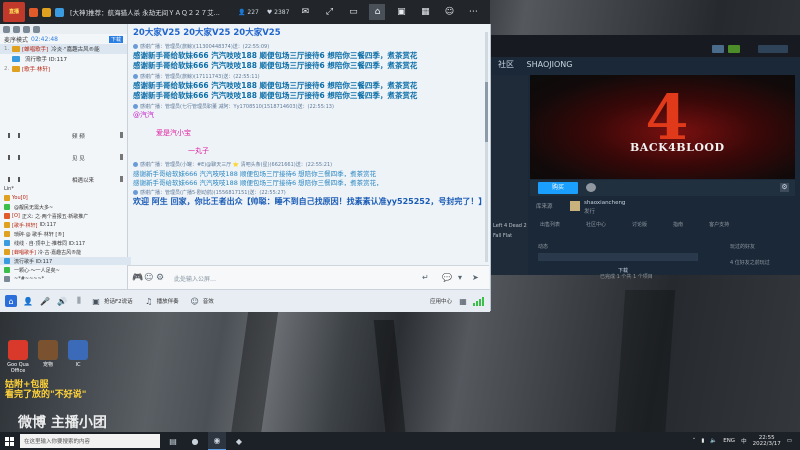  I want to click on steam-notify-button, so click(718, 49).